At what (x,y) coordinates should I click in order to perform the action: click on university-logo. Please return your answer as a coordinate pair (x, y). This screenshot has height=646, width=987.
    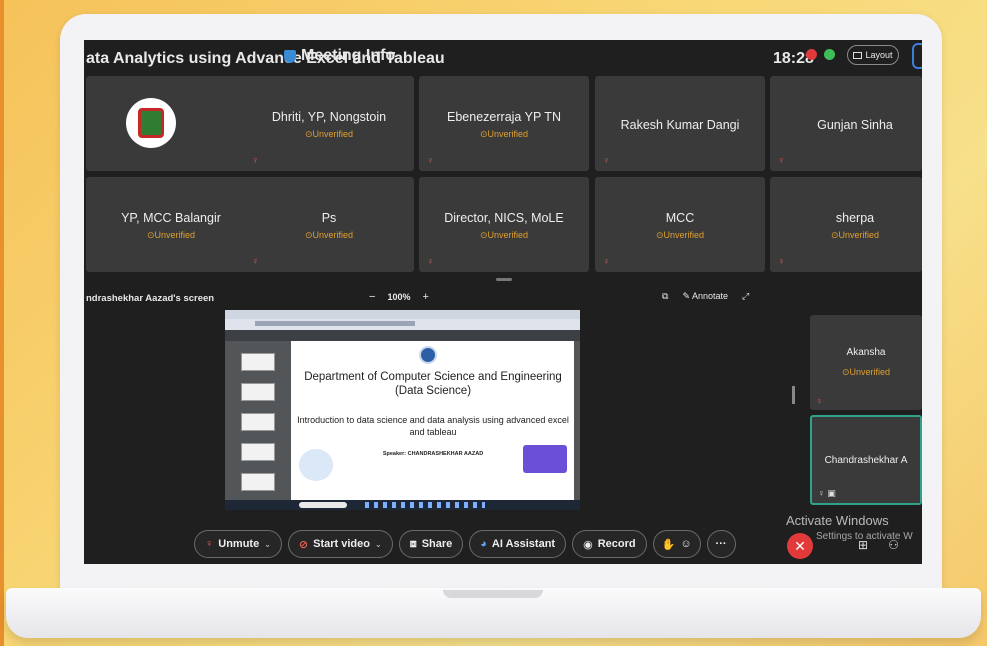
    Looking at the image, I should click on (428, 355).